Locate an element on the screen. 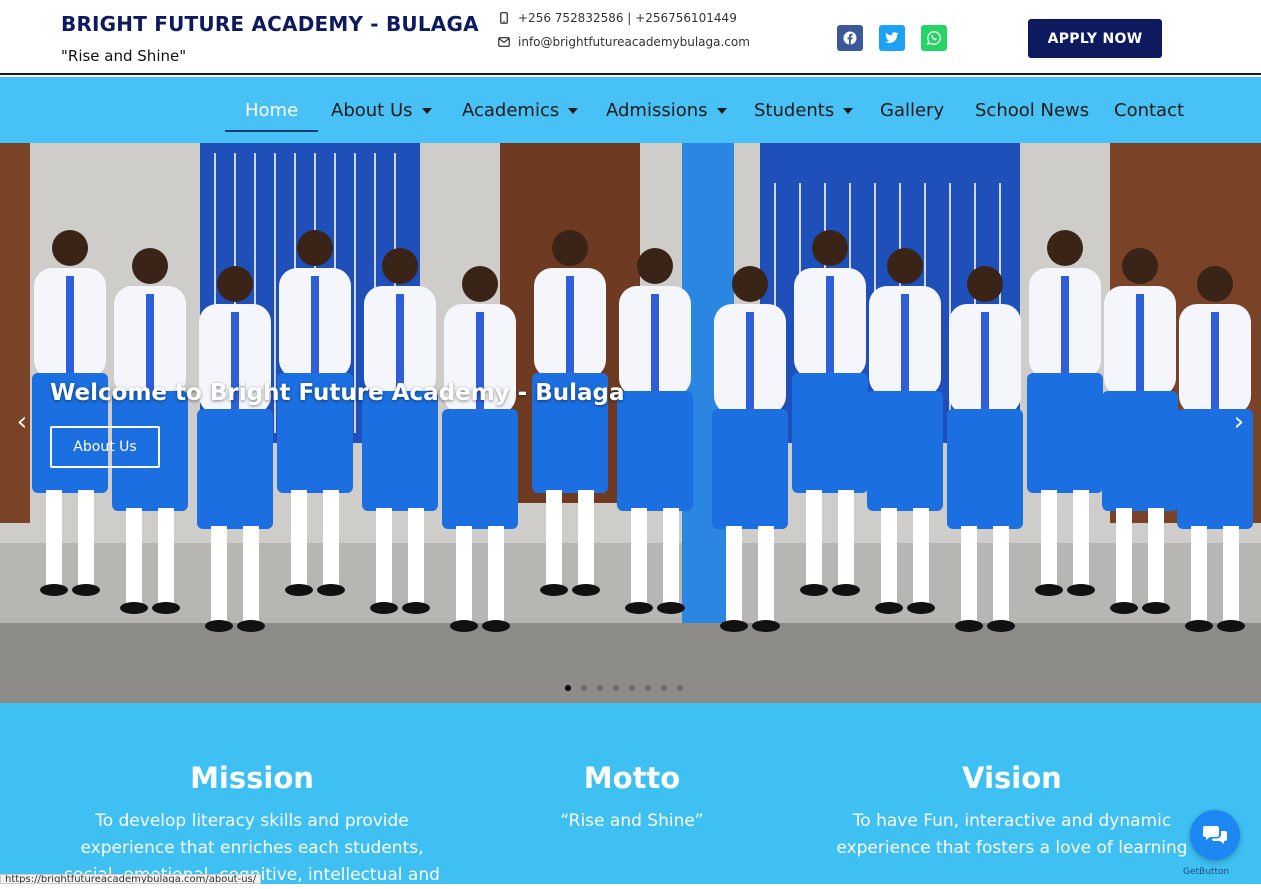  twitter-icon is located at coordinates (892, 37).